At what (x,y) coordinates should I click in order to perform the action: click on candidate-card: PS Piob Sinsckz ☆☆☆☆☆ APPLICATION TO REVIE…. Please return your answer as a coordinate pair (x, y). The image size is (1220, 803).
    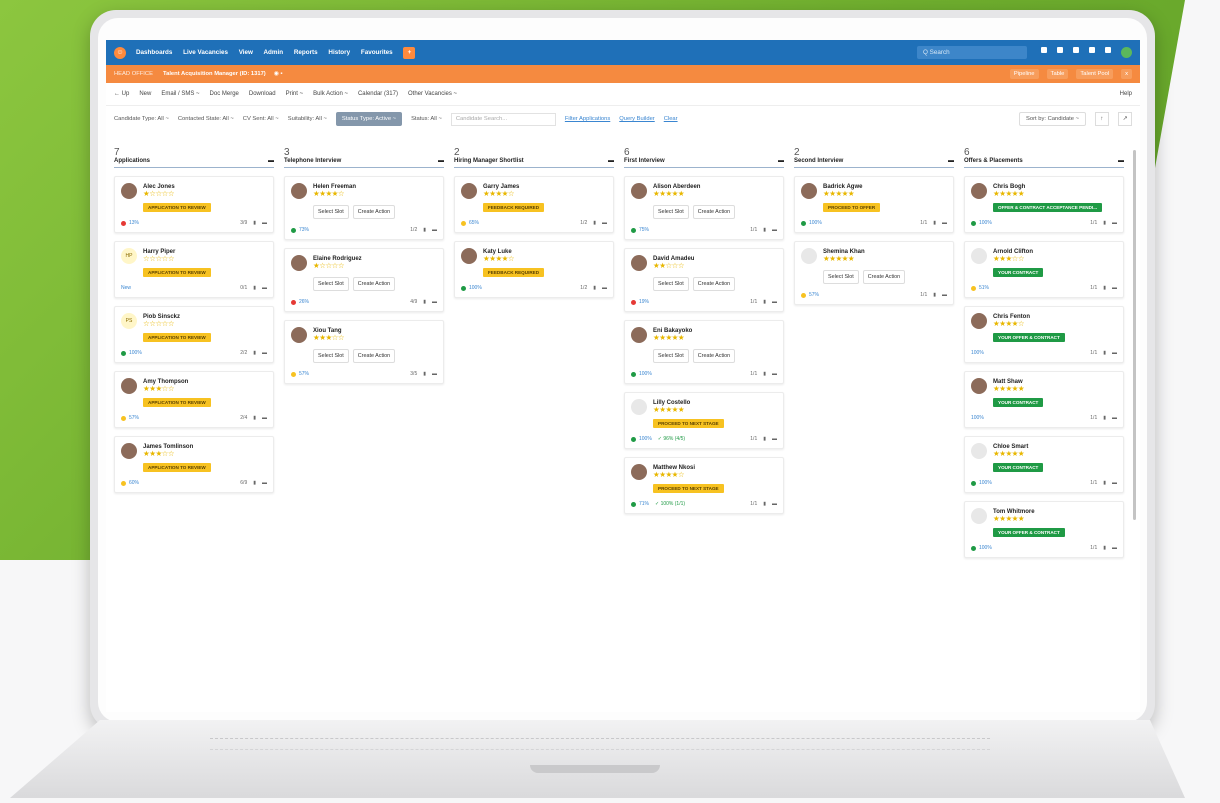
    Looking at the image, I should click on (194, 334).